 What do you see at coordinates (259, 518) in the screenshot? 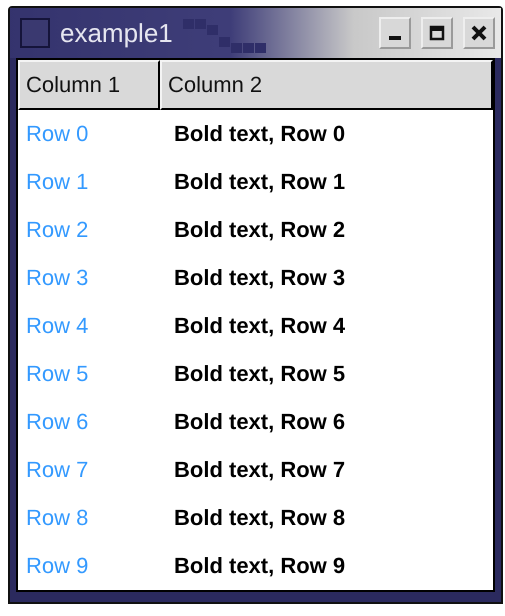
I see `table-cell-text: Bold text, Row 8` at bounding box center [259, 518].